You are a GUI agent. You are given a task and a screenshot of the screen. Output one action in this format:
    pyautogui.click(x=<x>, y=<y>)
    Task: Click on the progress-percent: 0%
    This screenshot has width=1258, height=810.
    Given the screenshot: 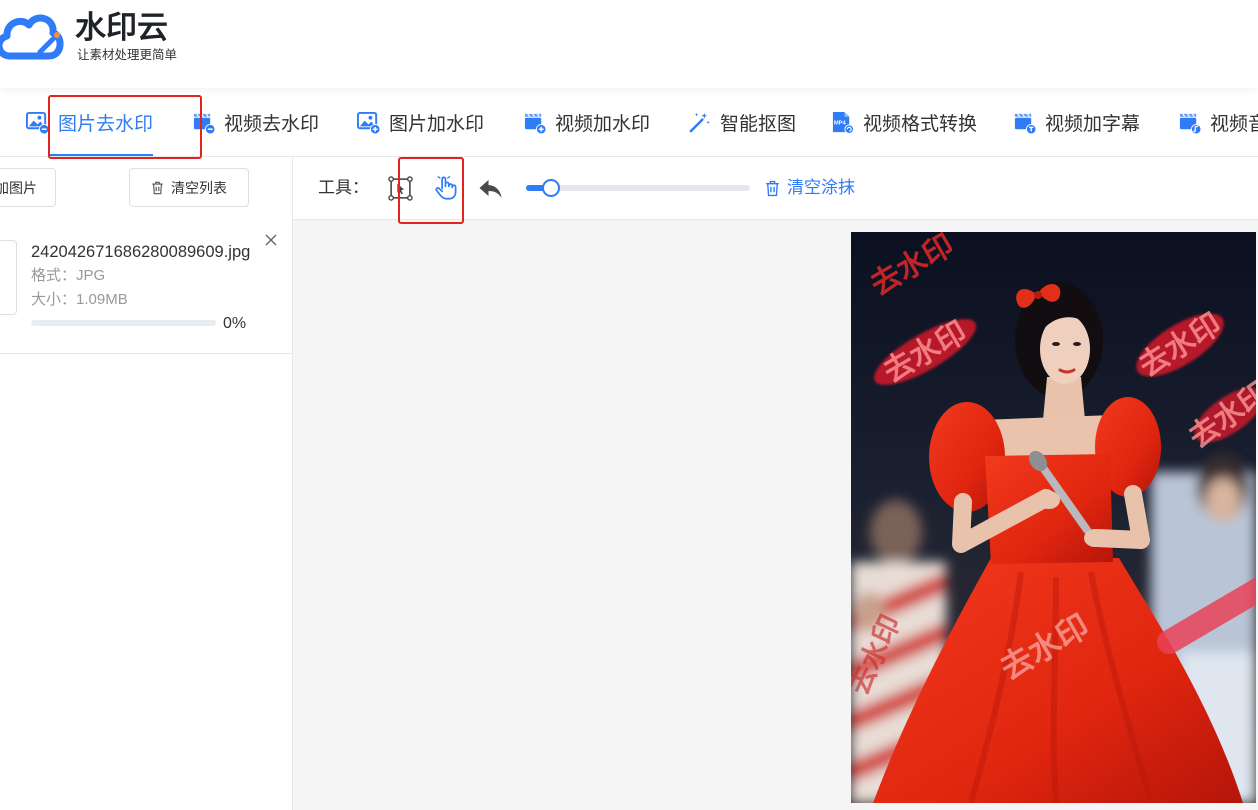 What is the action you would take?
    pyautogui.click(x=235, y=323)
    